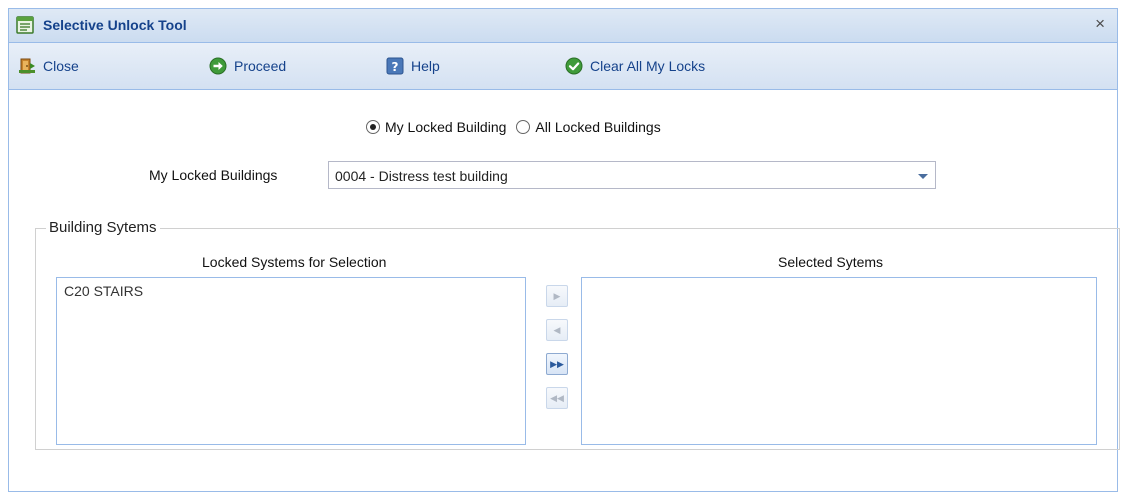 The width and height of the screenshot is (1125, 497). I want to click on arrow-right-icon: ▶, so click(557, 295).